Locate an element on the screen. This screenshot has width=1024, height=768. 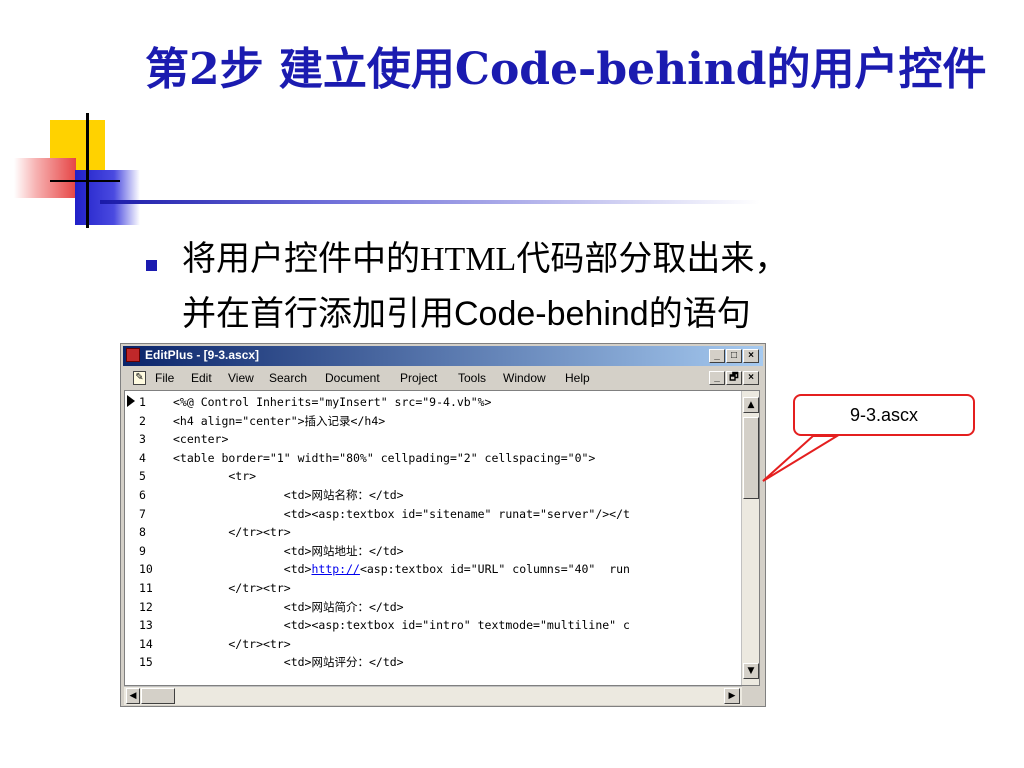
line-number: 13 is located at coordinates (146, 625).